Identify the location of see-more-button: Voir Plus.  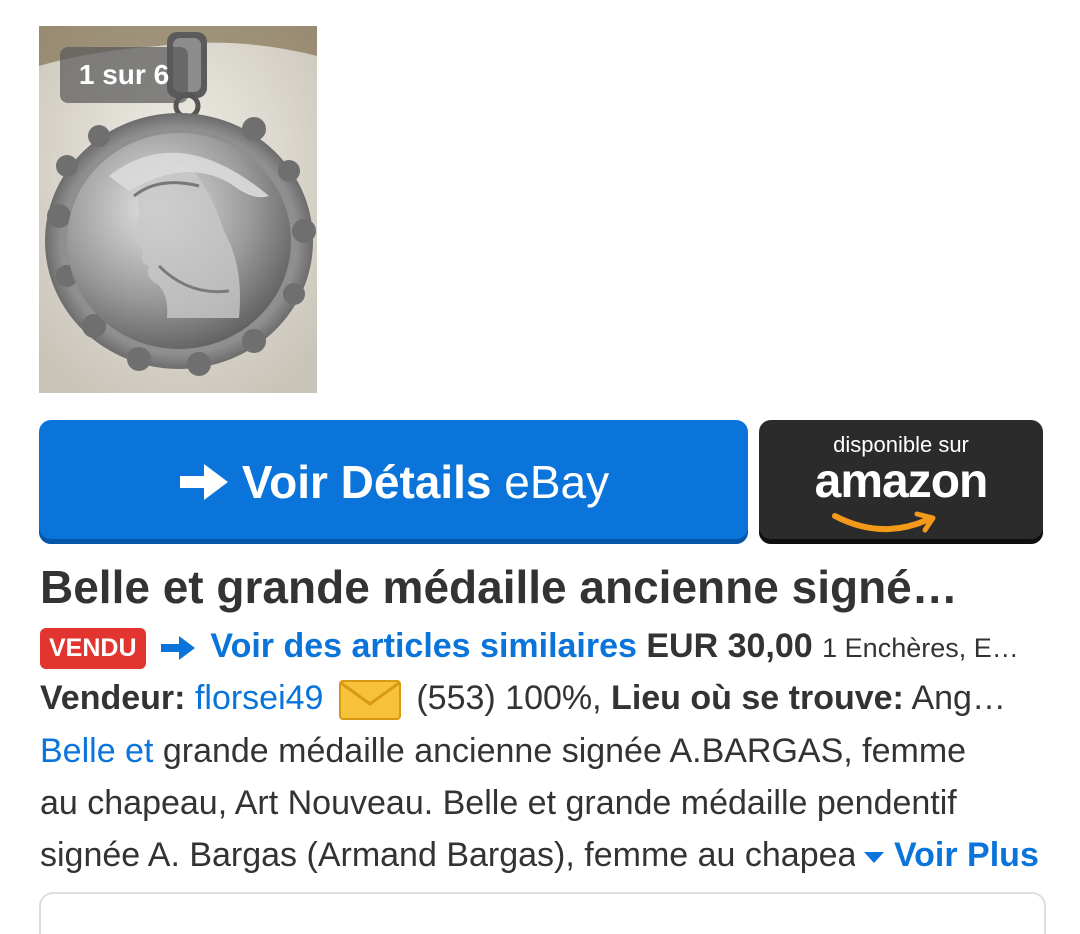
(951, 855).